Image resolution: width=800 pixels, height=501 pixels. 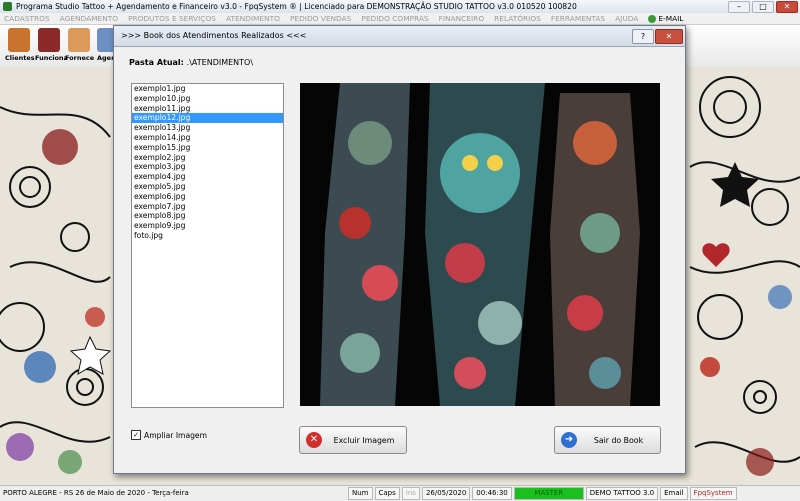 What do you see at coordinates (79, 40) in the screenshot?
I see `suppliers-icon` at bounding box center [79, 40].